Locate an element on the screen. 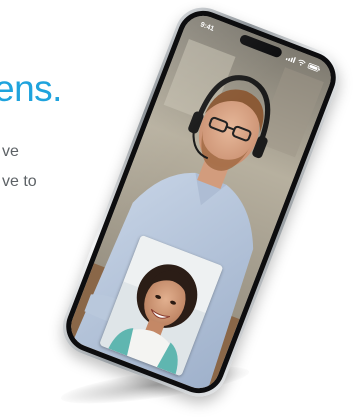 The image size is (353, 417). body-text-line-1: ve is located at coordinates (10, 151).